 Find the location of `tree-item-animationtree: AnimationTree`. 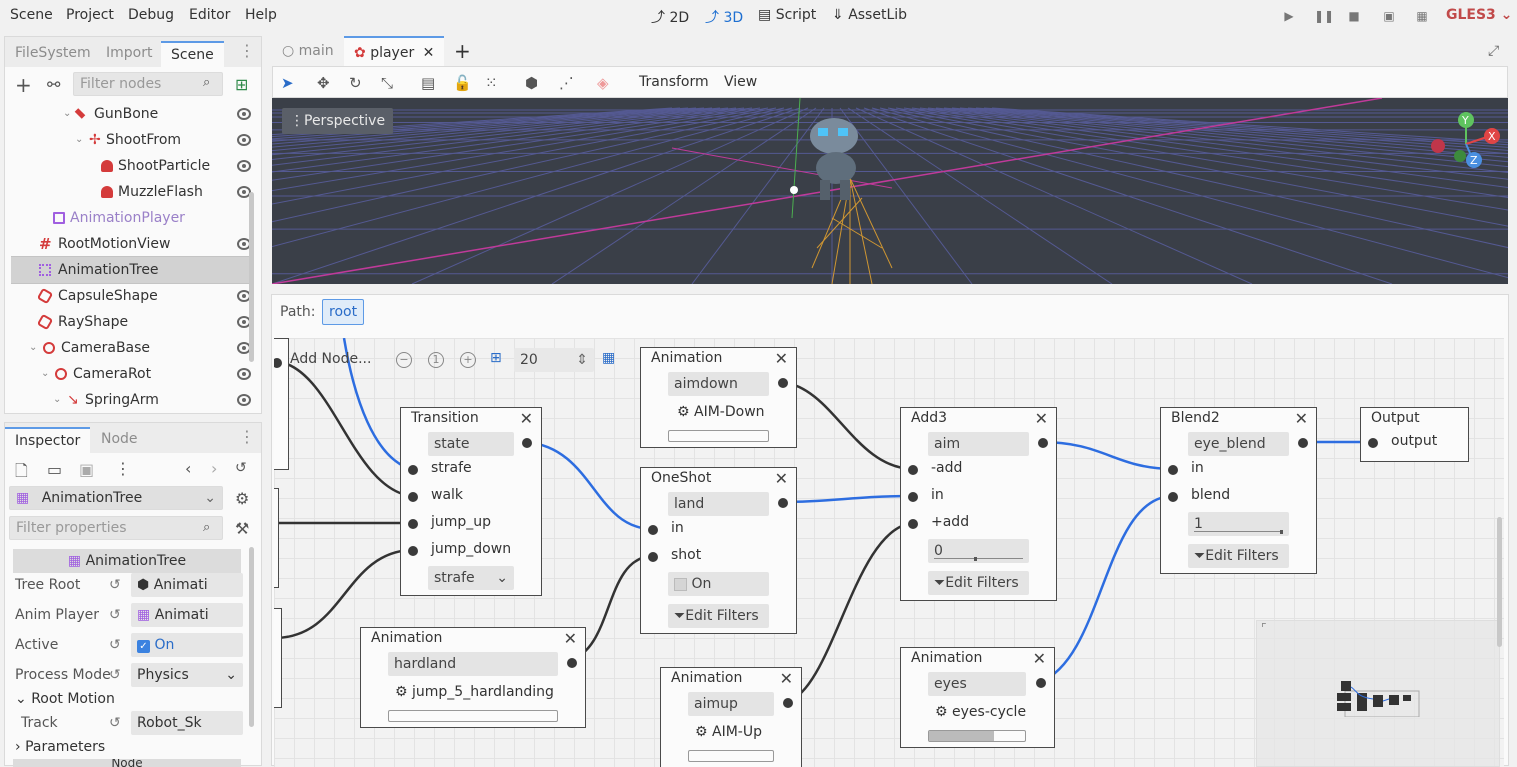

tree-item-animationtree: AnimationTree is located at coordinates (131, 270).